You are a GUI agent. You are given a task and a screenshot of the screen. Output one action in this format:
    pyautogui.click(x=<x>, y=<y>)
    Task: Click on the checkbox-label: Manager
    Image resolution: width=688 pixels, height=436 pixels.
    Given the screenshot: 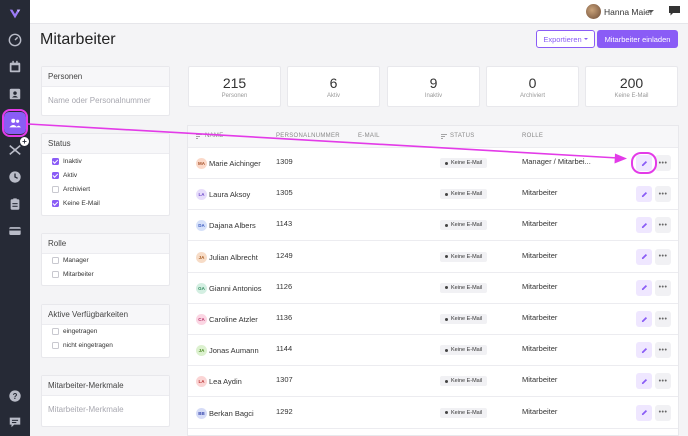 What is the action you would take?
    pyautogui.click(x=76, y=260)
    